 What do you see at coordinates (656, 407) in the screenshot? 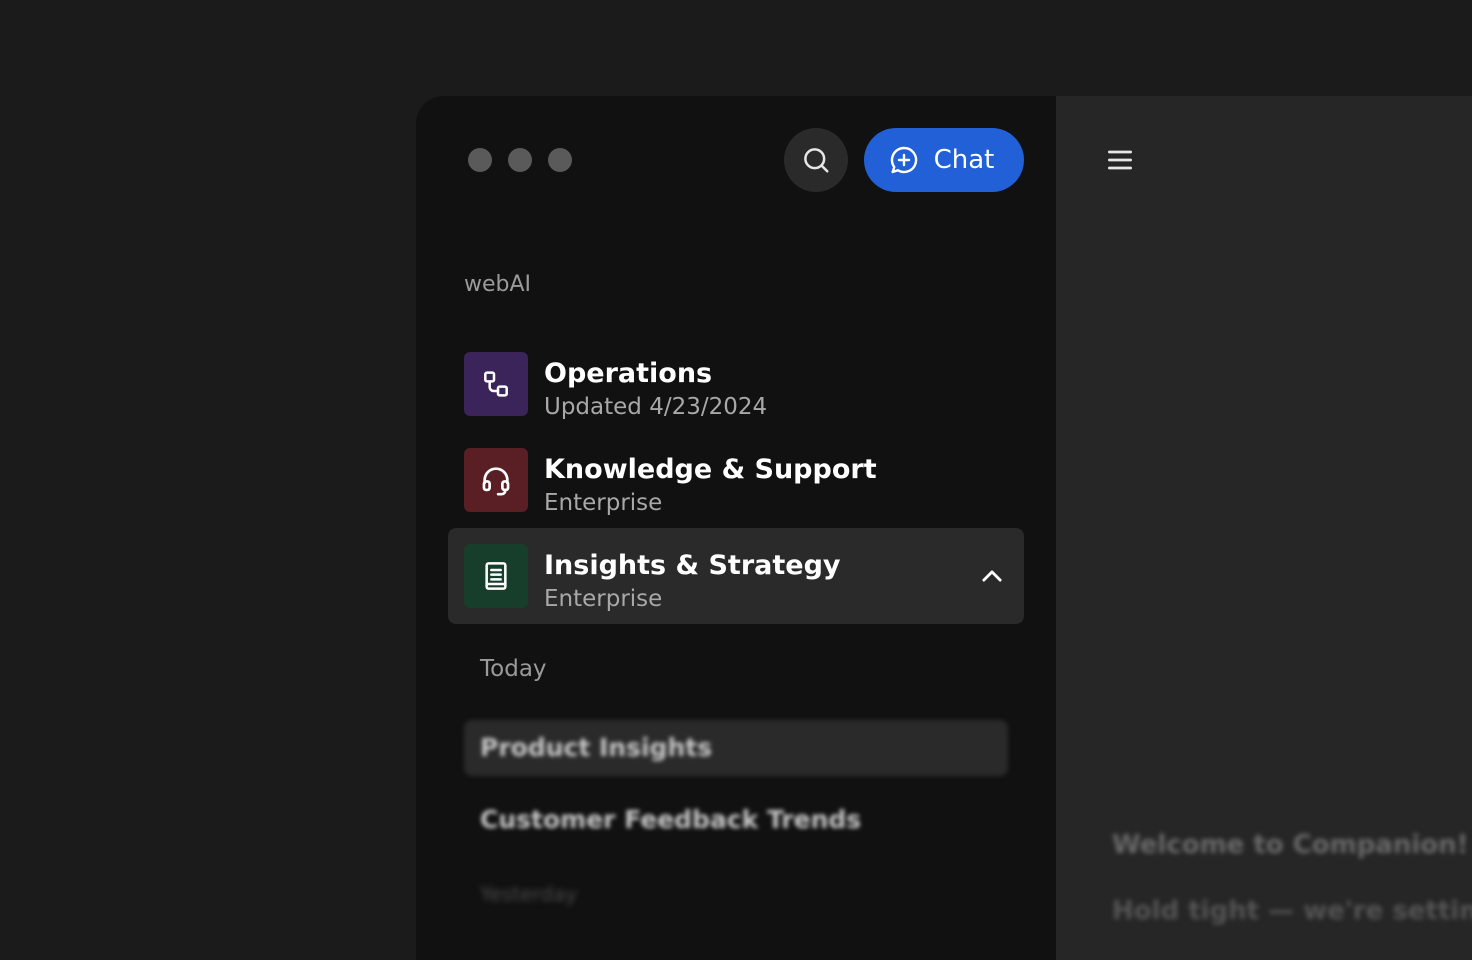
I see `workspace-subtitle: Updated 4/23/2024` at bounding box center [656, 407].